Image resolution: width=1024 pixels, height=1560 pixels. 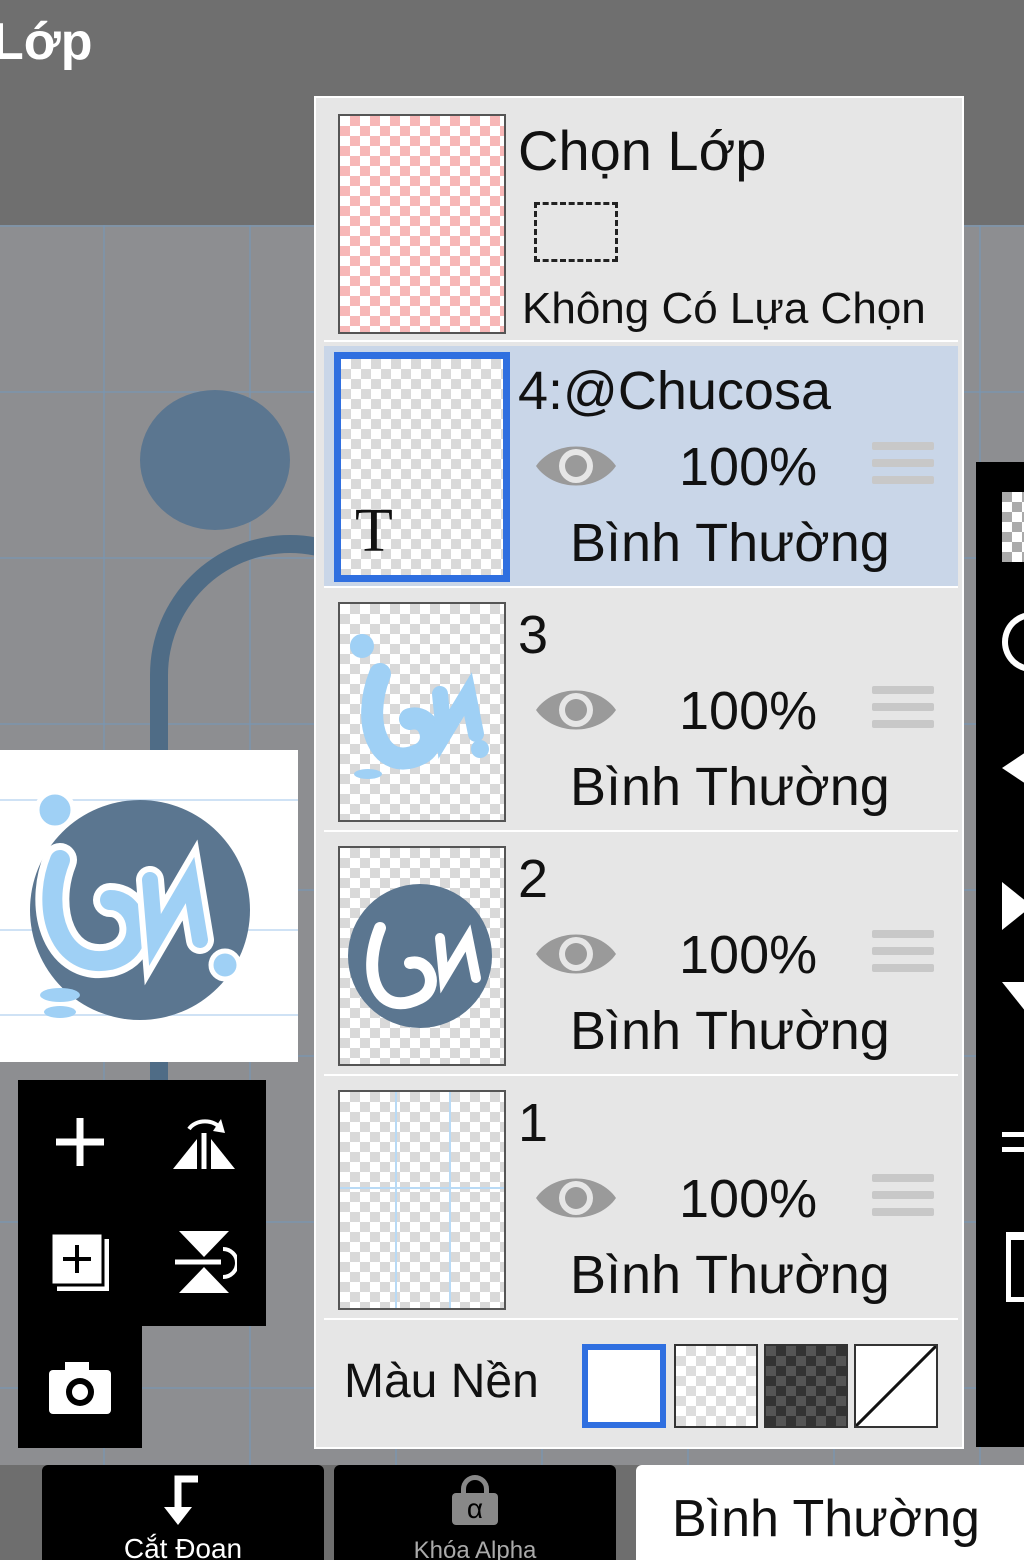 I want to click on text-layer-icon: T, so click(x=374, y=531).